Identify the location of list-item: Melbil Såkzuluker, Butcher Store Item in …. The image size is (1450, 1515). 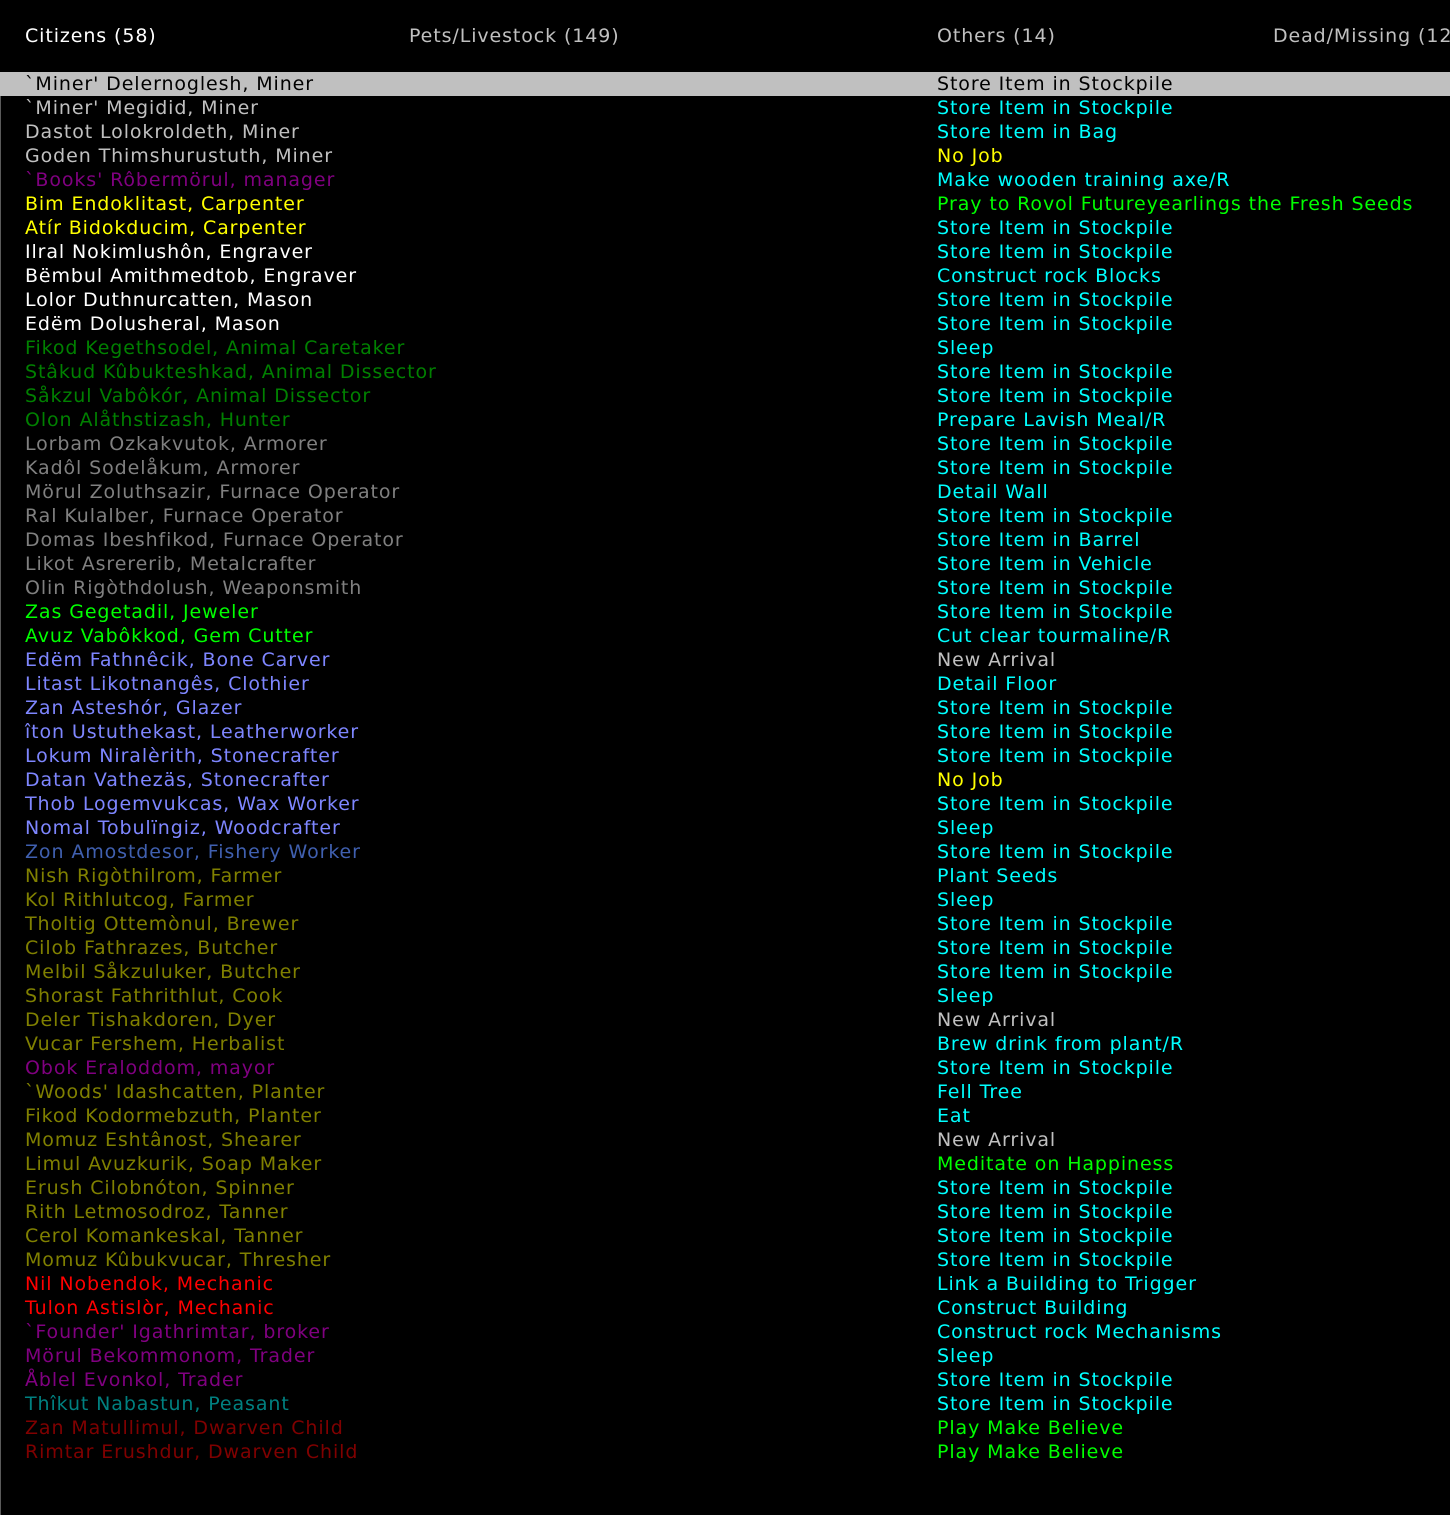
(725, 972).